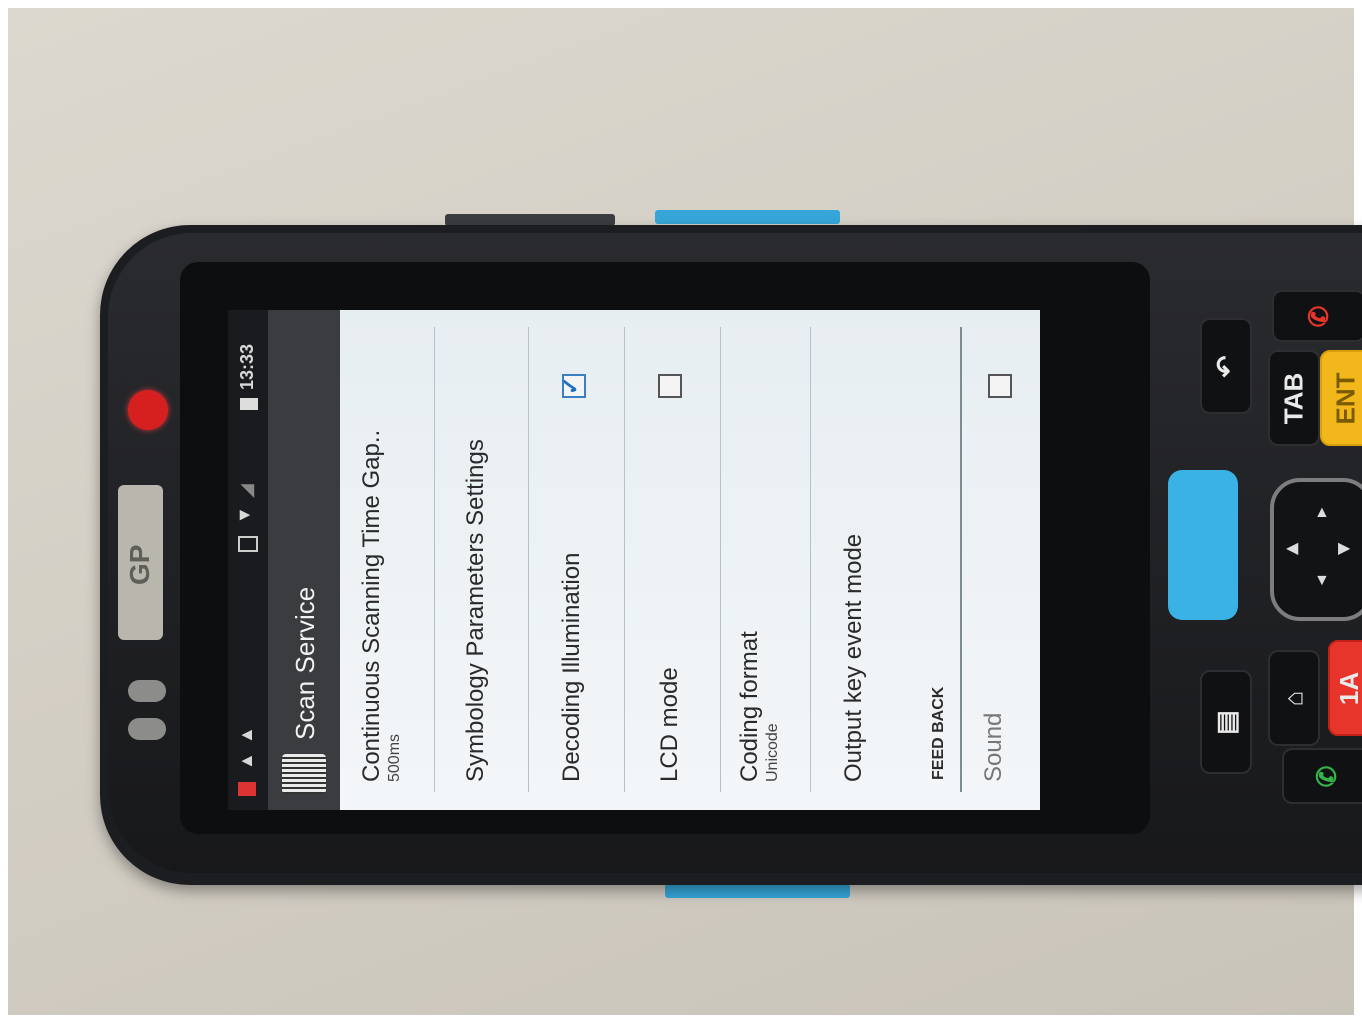  What do you see at coordinates (1345, 398) in the screenshot?
I see `ent-key-label: ENT` at bounding box center [1345, 398].